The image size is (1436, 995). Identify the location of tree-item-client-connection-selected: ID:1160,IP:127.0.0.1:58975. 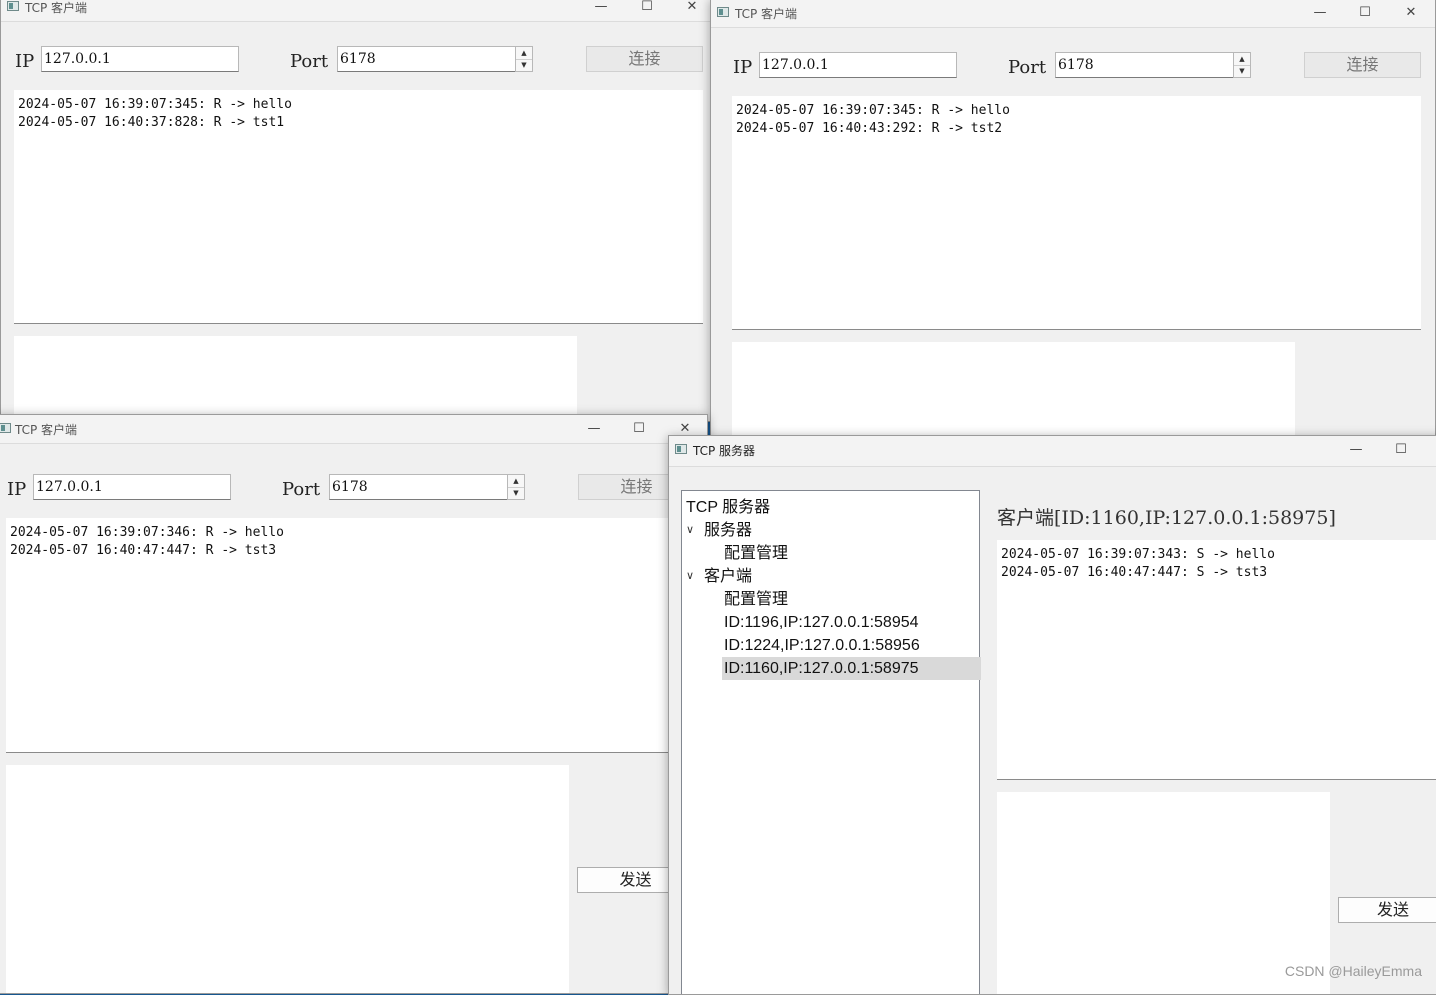
(851, 668).